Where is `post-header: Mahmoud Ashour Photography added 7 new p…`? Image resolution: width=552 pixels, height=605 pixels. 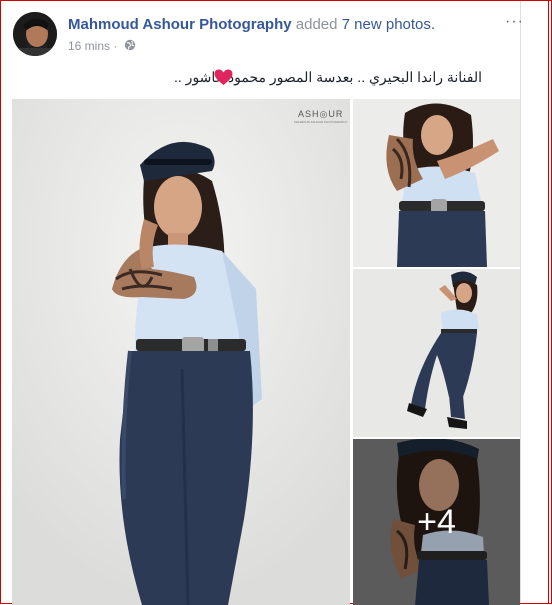 post-header: Mahmoud Ashour Photography added 7 new p… is located at coordinates (251, 24).